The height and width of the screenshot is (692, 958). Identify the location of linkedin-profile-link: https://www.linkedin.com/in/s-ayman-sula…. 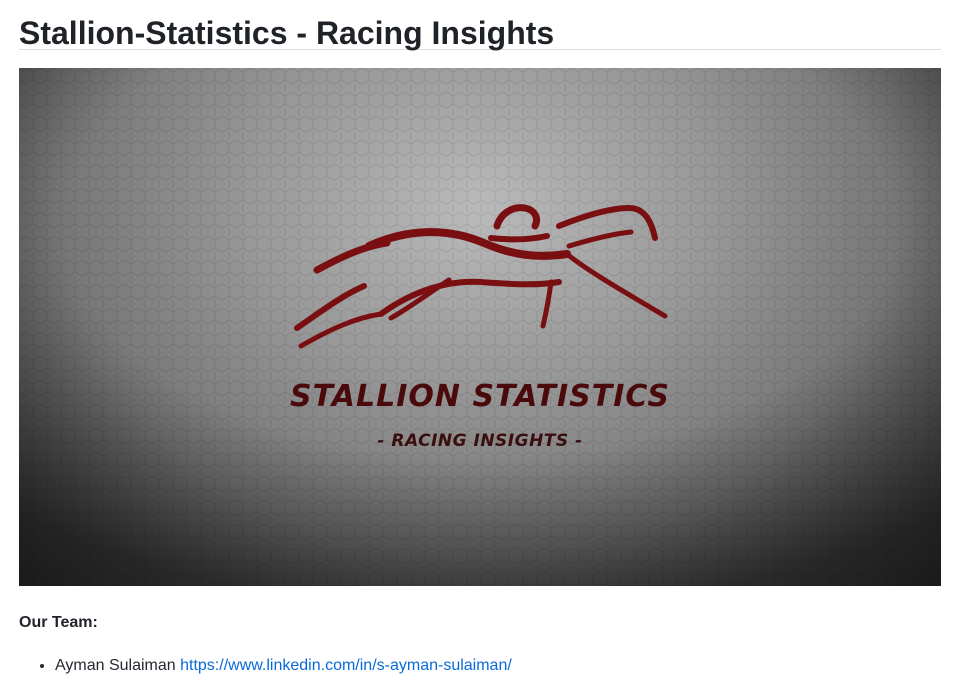
(346, 665).